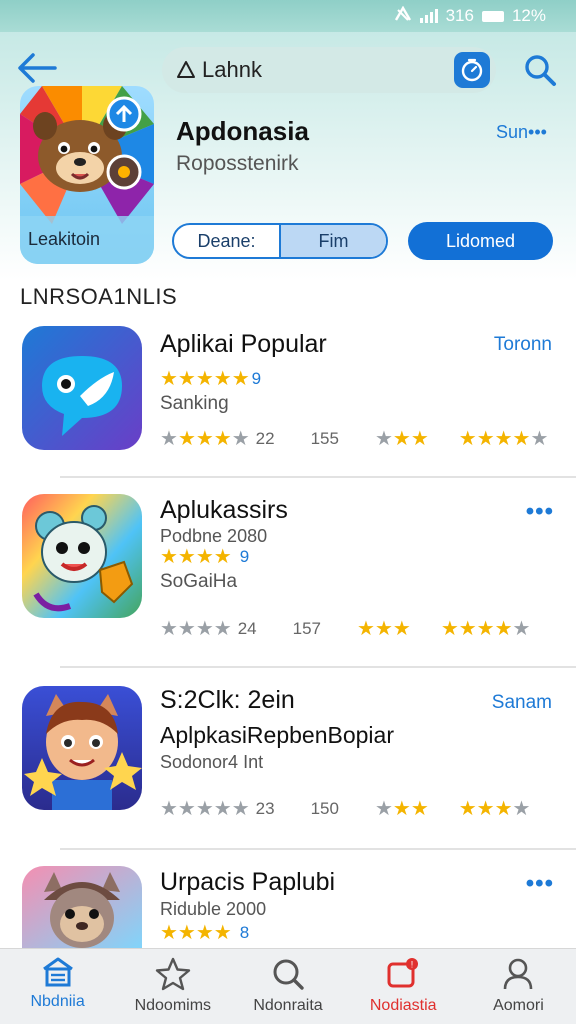 The image size is (576, 1024). What do you see at coordinates (242, 131) in the screenshot?
I see `app-title: Apdonasia` at bounding box center [242, 131].